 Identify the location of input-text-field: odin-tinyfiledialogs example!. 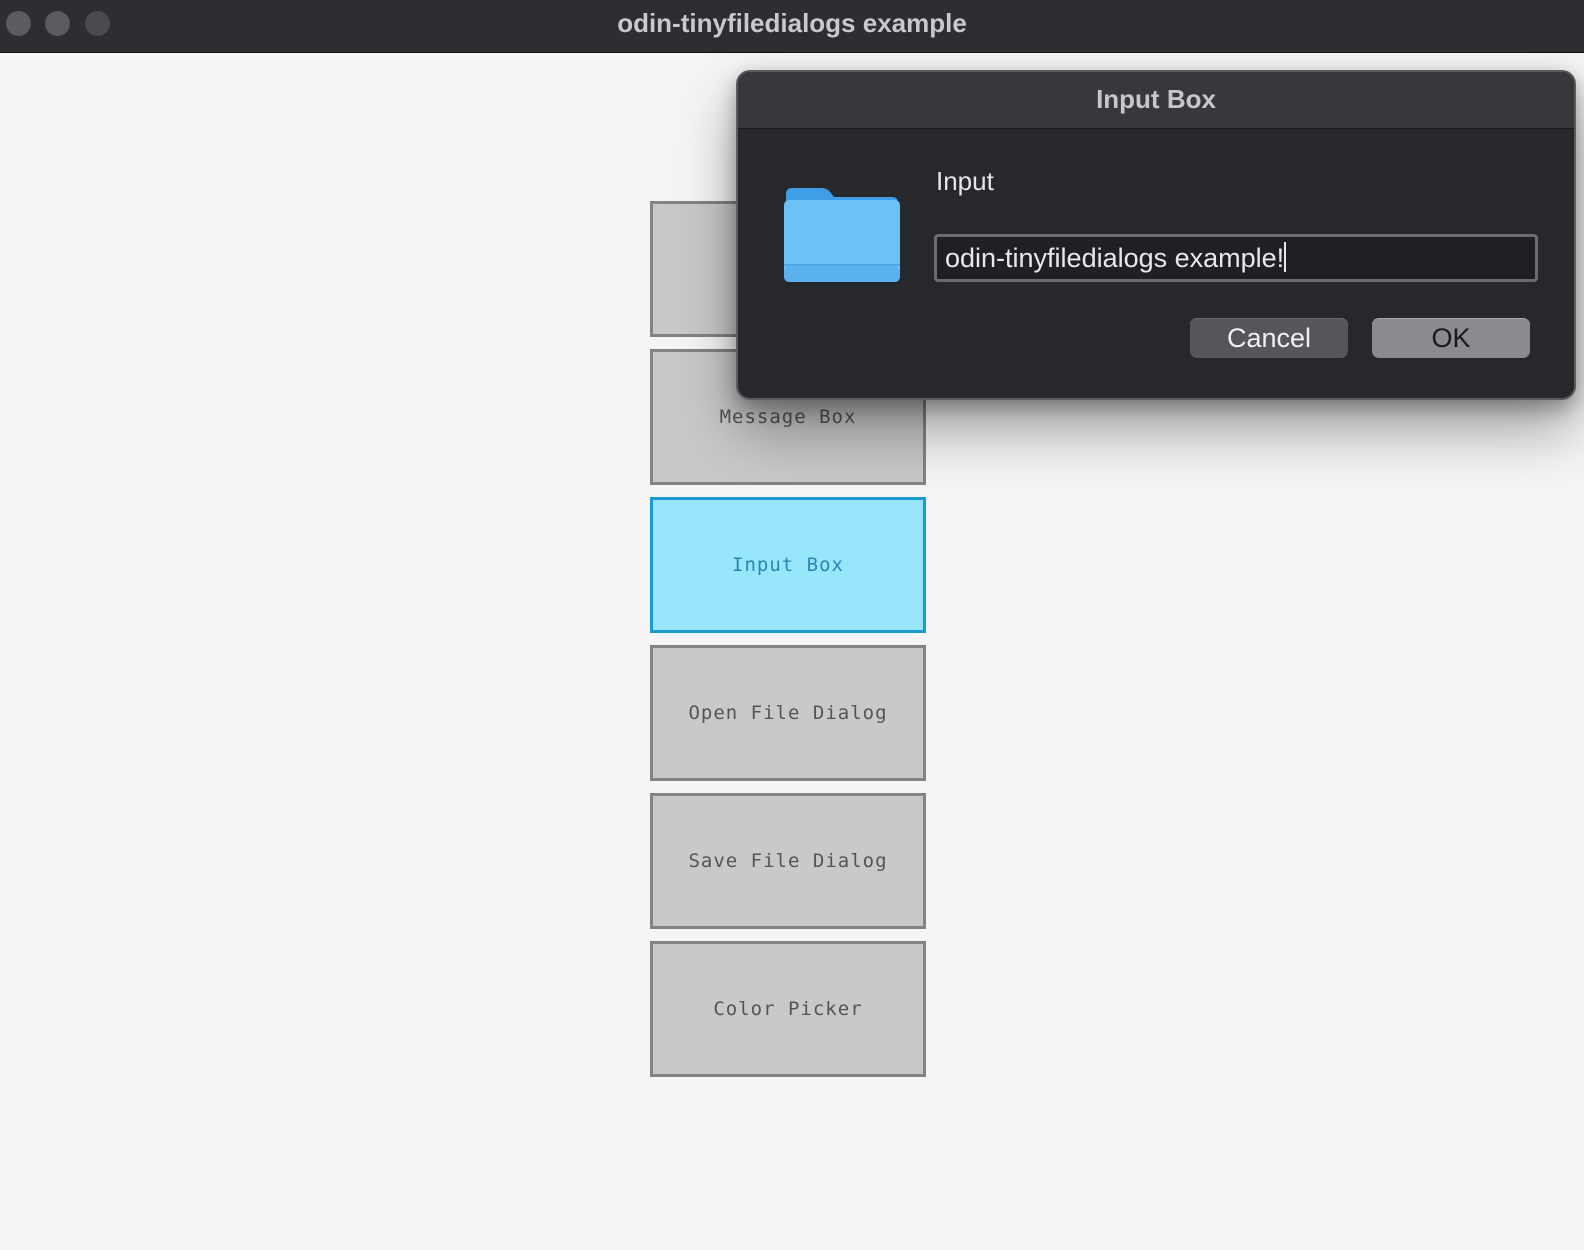
(1236, 258).